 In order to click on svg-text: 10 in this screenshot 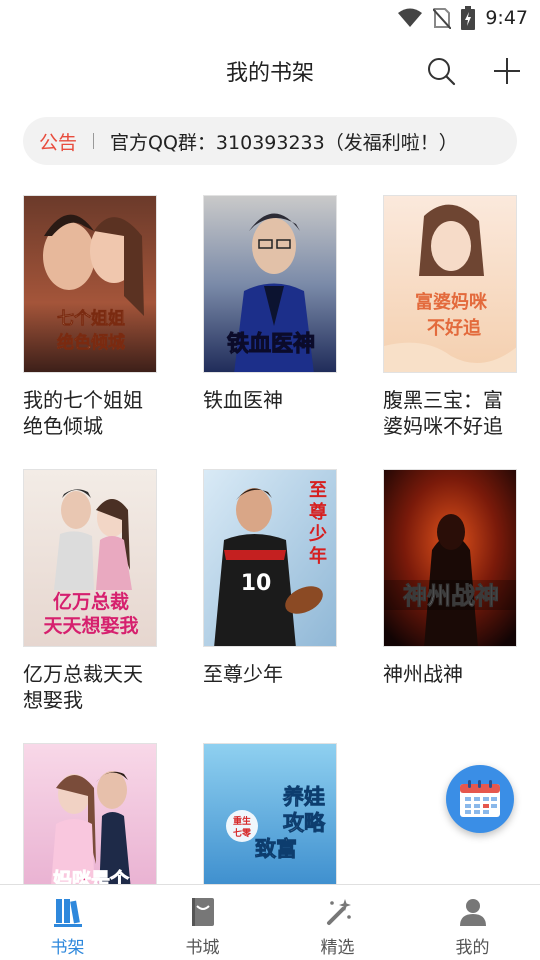, I will do `click(256, 583)`.